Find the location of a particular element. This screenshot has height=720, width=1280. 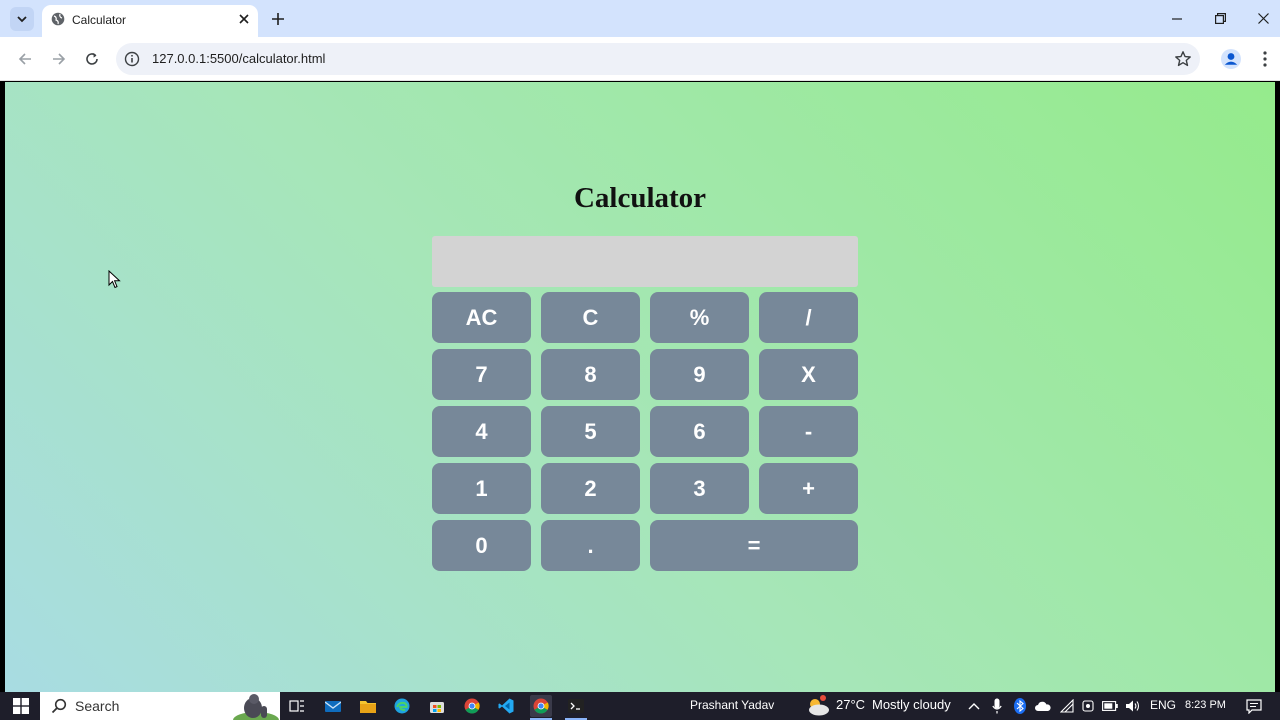

reload-icon is located at coordinates (92, 59).